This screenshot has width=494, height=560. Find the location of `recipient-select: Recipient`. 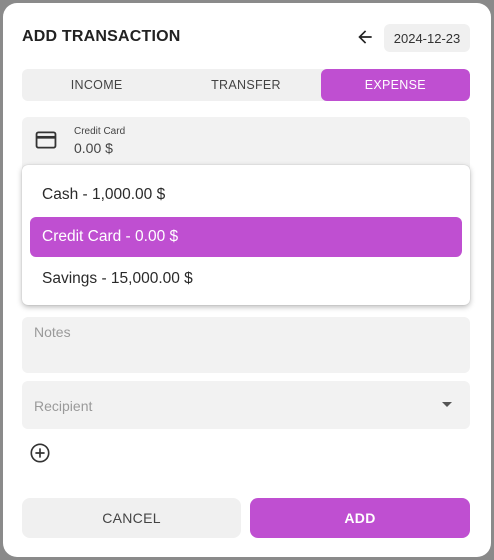

recipient-select: Recipient is located at coordinates (246, 405).